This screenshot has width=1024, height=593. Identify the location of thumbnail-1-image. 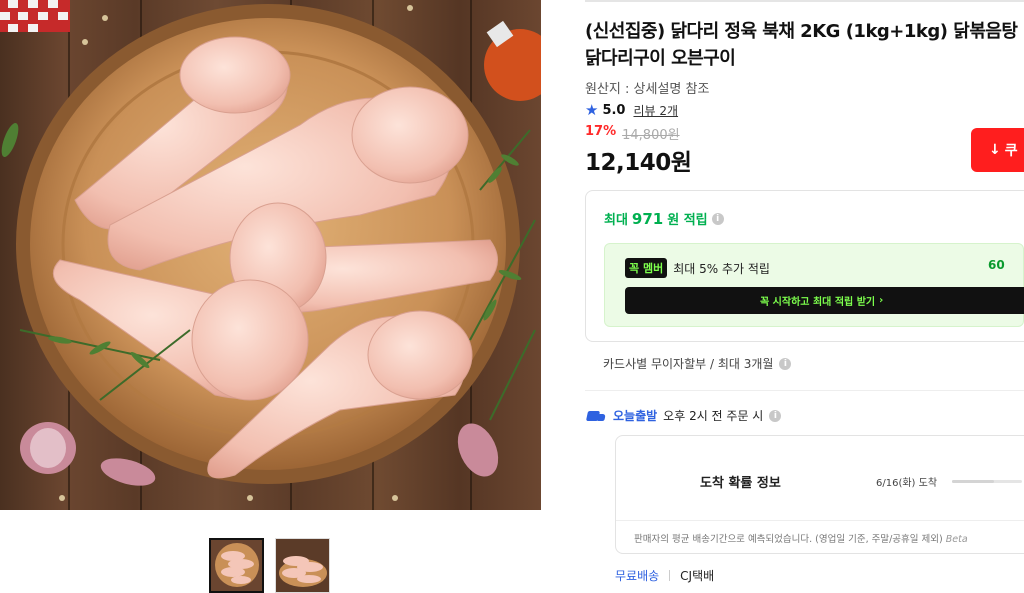
(236, 565).